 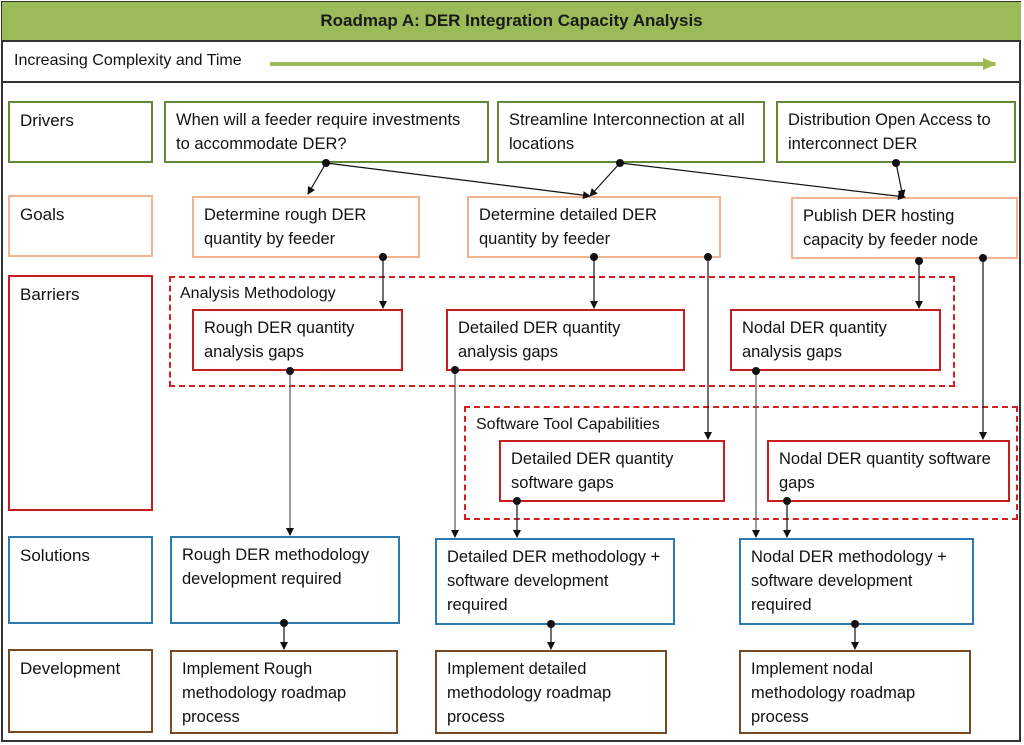 I want to click on barrier-detailed-software: Detailed DER quantity software gaps, so click(x=612, y=471).